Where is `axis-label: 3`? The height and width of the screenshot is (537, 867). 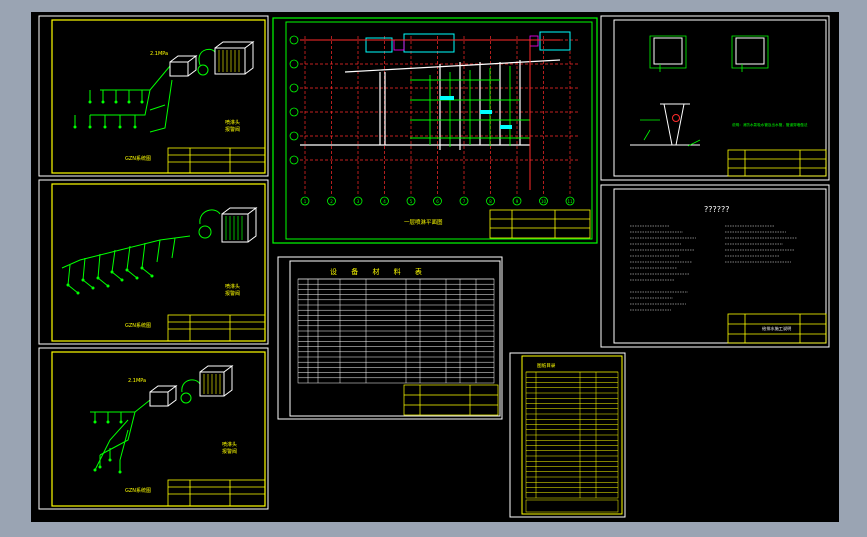 axis-label: 3 is located at coordinates (358, 201).